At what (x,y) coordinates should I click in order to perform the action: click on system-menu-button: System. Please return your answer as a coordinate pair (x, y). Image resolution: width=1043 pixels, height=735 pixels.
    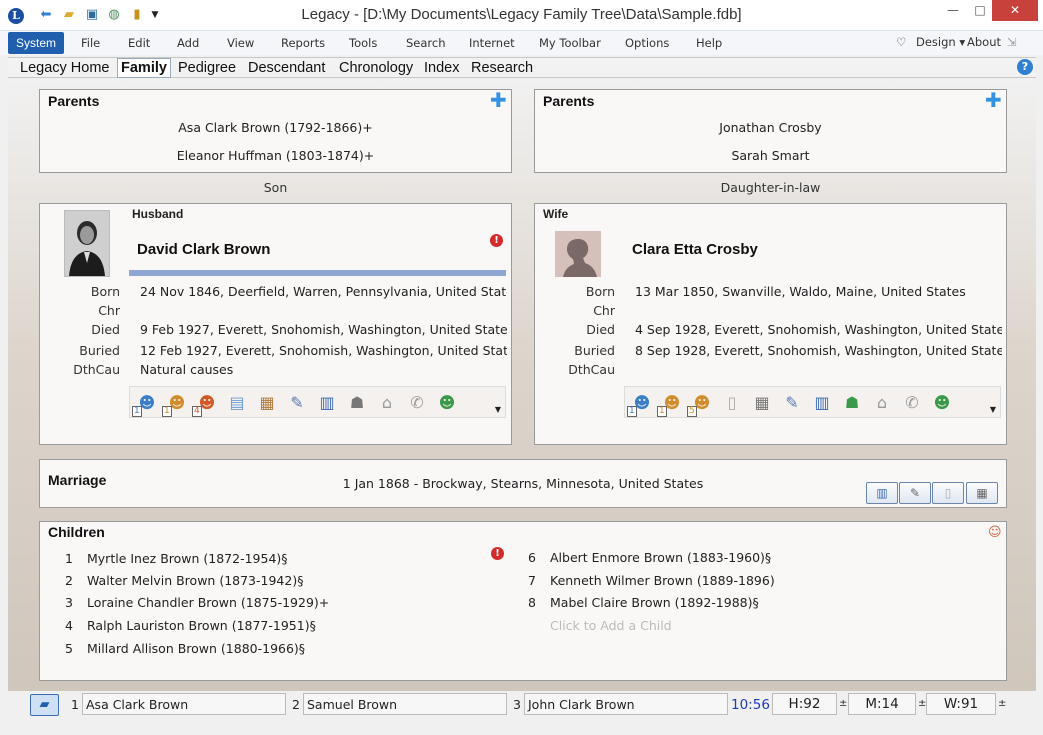
    Looking at the image, I should click on (36, 43).